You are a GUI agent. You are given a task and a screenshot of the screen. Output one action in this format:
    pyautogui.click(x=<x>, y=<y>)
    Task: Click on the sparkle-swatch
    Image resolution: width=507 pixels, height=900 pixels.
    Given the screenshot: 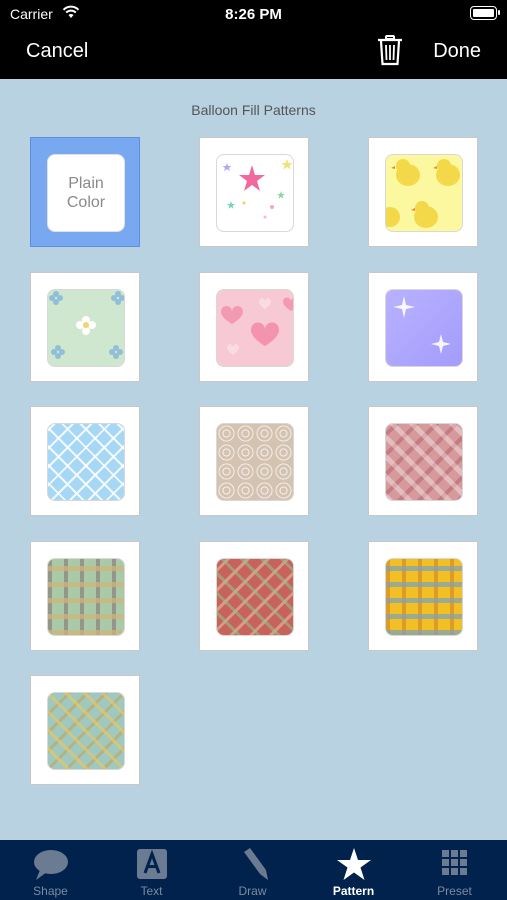 What is the action you would take?
    pyautogui.click(x=424, y=328)
    